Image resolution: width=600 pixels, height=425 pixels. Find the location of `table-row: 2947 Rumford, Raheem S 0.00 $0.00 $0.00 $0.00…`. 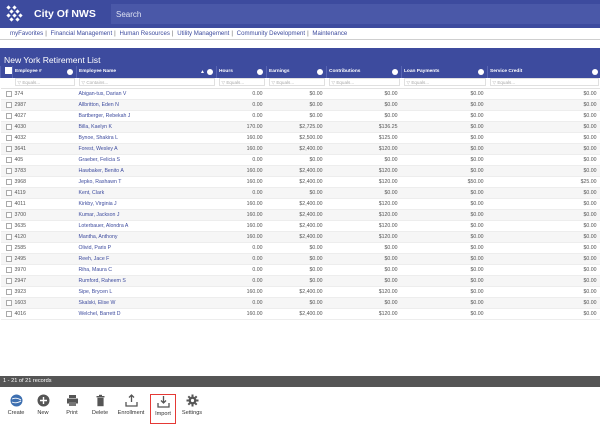

table-row: 2947 Rumford, Raheem S 0.00 $0.00 $0.00 $0.00… is located at coordinates (300, 281).